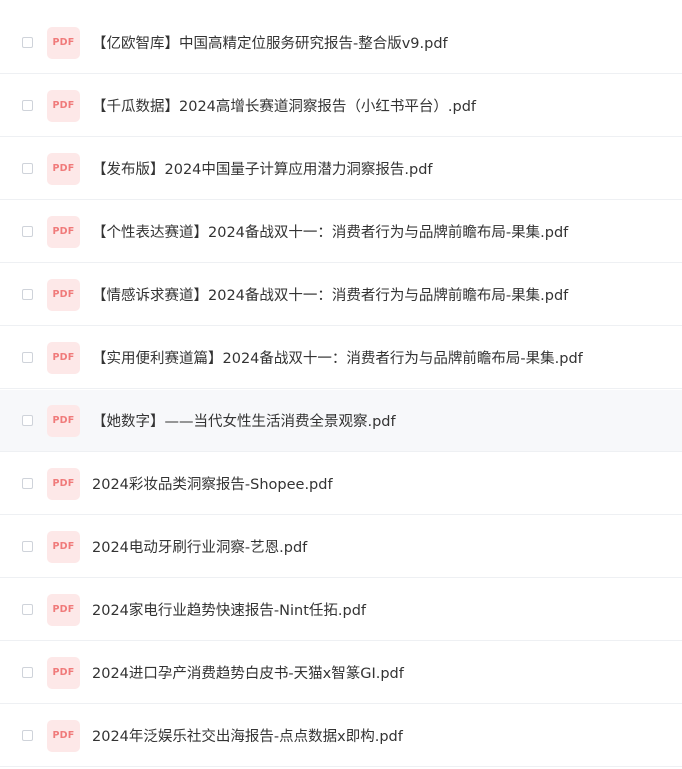 The image size is (682, 769). What do you see at coordinates (337, 357) in the screenshot?
I see `file-name-link: 【实用便利赛道篇】2024备战双十一：消费者行为与品牌前瞻布局-果集.pdf` at bounding box center [337, 357].